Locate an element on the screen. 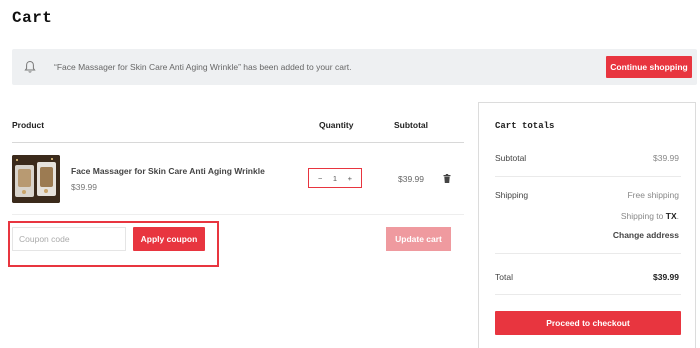  shipping-state: TX is located at coordinates (671, 216).